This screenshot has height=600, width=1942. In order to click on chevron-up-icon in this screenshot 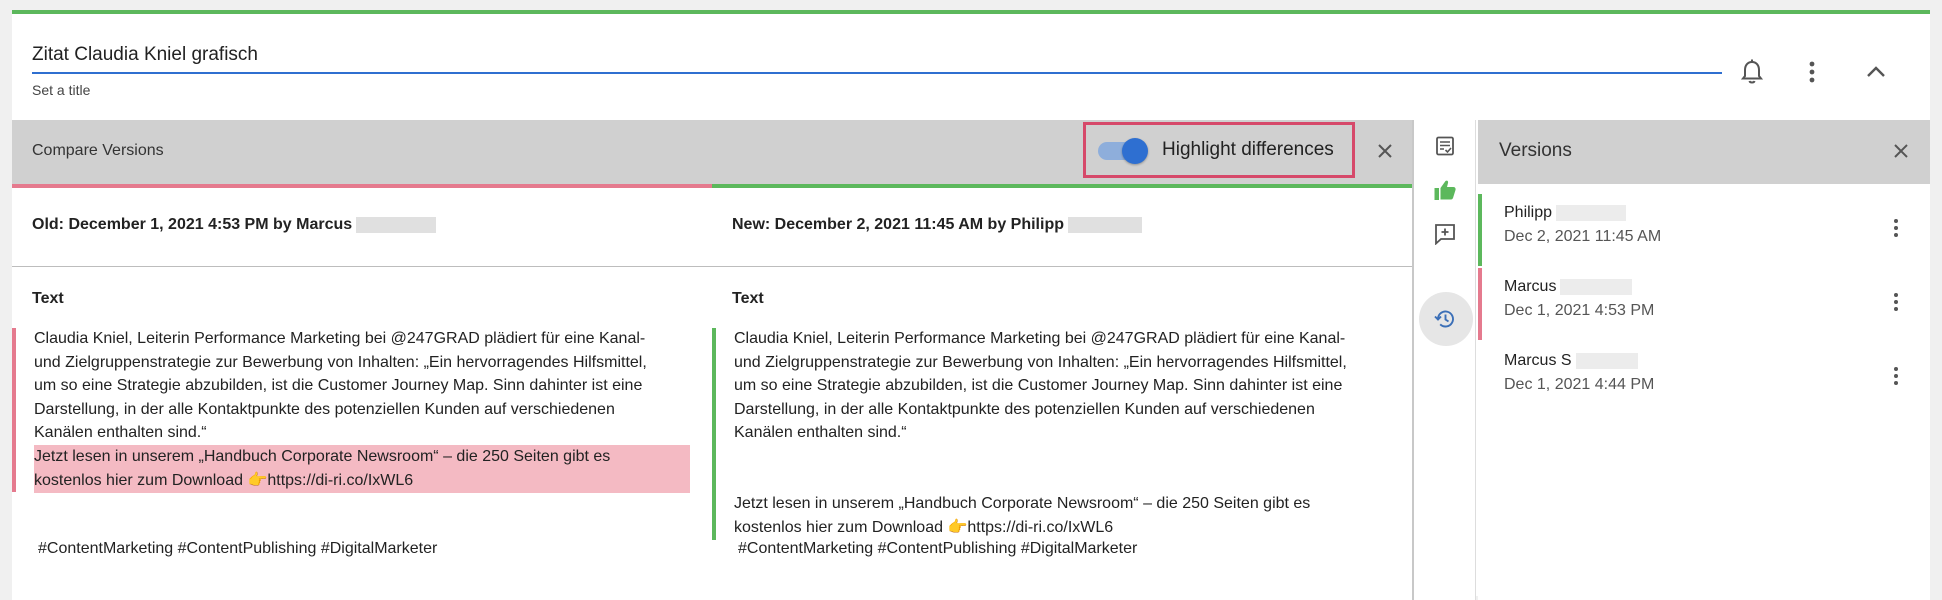, I will do `click(1876, 72)`.